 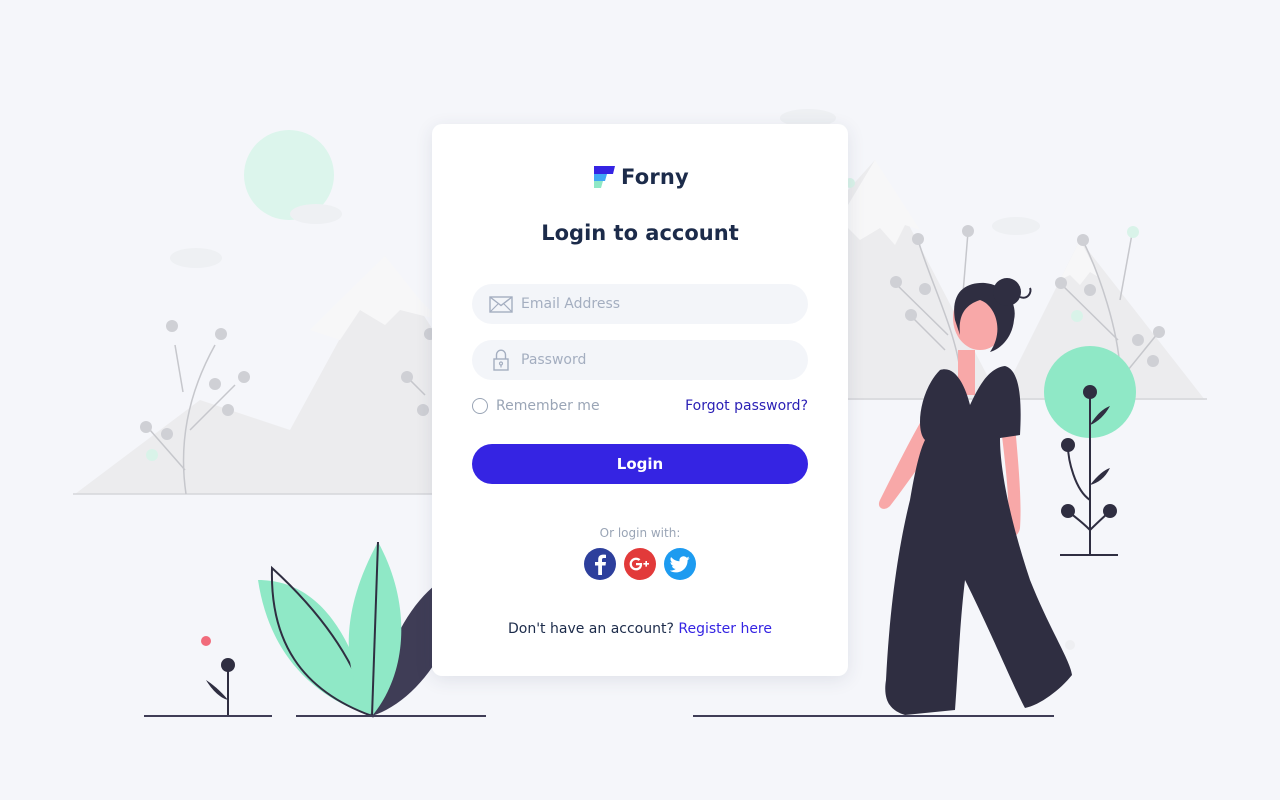 I want to click on google-plus-icon, so click(x=639, y=564).